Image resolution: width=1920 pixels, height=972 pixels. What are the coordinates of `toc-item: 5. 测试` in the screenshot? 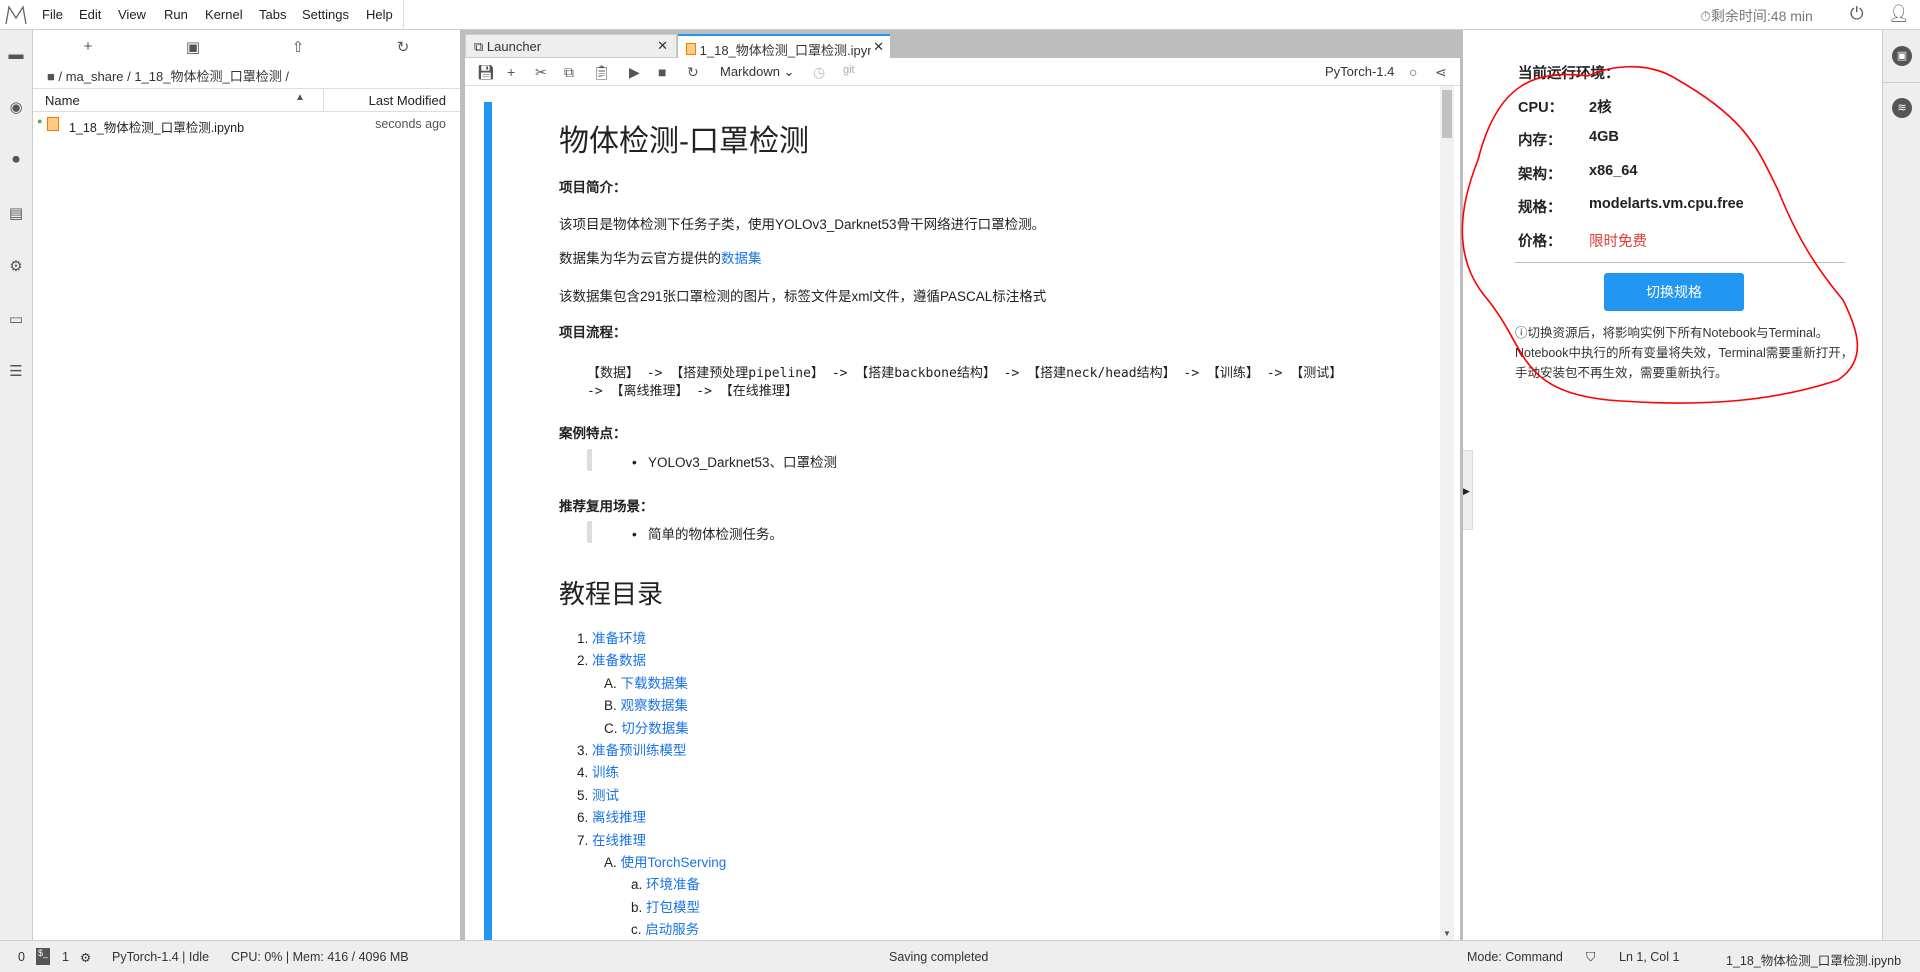 It's located at (598, 794).